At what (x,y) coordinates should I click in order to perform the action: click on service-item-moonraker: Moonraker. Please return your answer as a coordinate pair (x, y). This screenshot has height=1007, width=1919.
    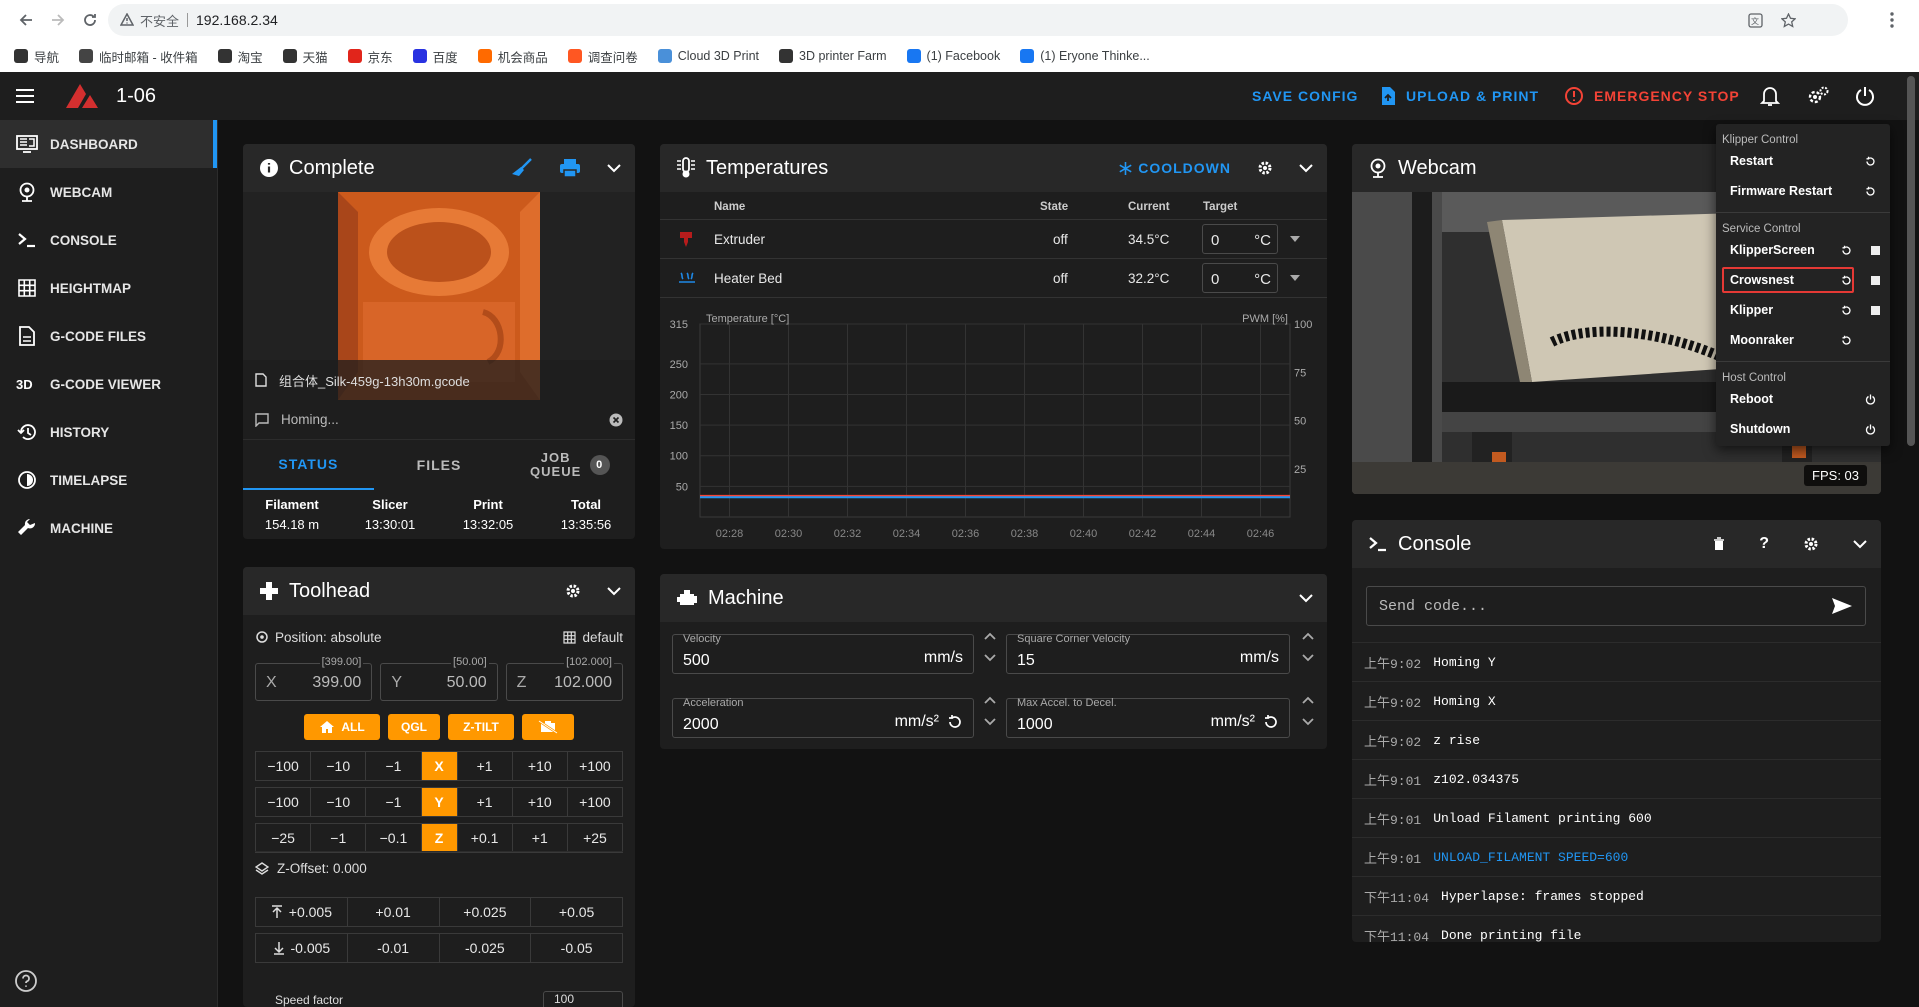
    Looking at the image, I should click on (1803, 340).